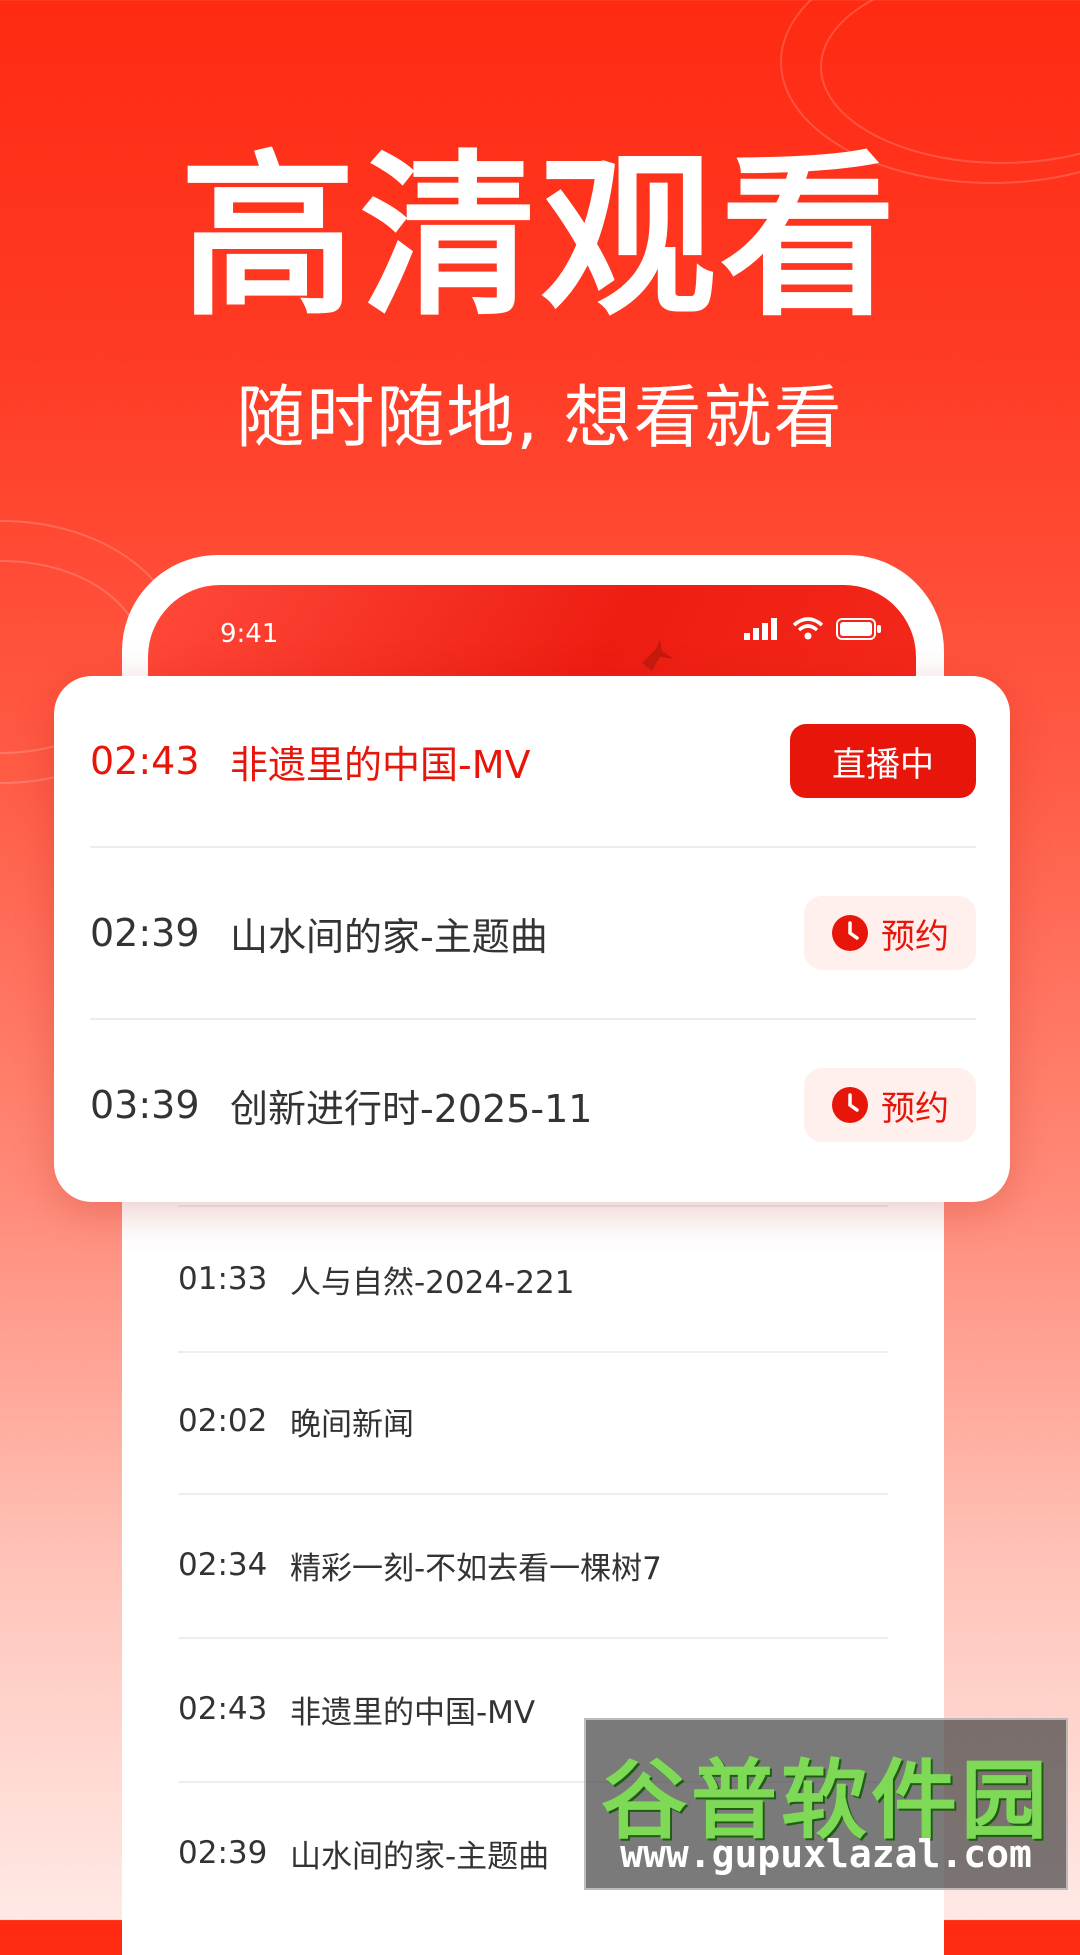  What do you see at coordinates (532, 635) in the screenshot?
I see `phone-header: 9:41` at bounding box center [532, 635].